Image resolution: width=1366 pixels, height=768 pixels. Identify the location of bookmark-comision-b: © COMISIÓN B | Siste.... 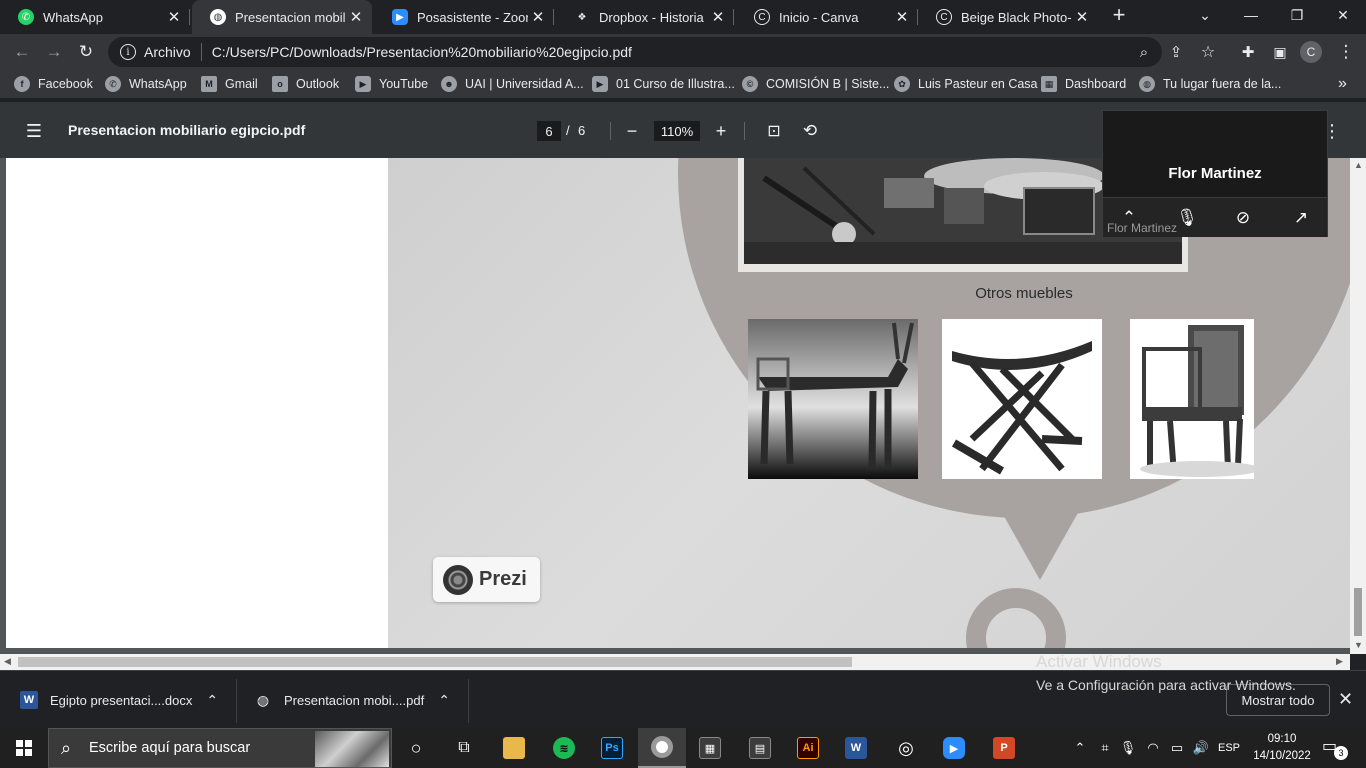
(815, 84).